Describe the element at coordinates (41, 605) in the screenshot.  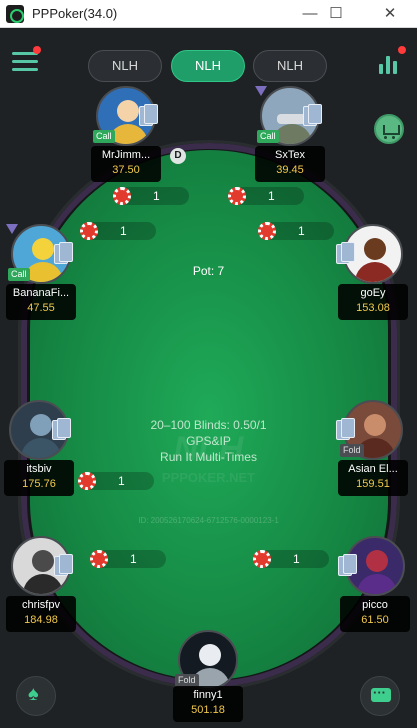
I see `player-name: chrisfpv` at that location.